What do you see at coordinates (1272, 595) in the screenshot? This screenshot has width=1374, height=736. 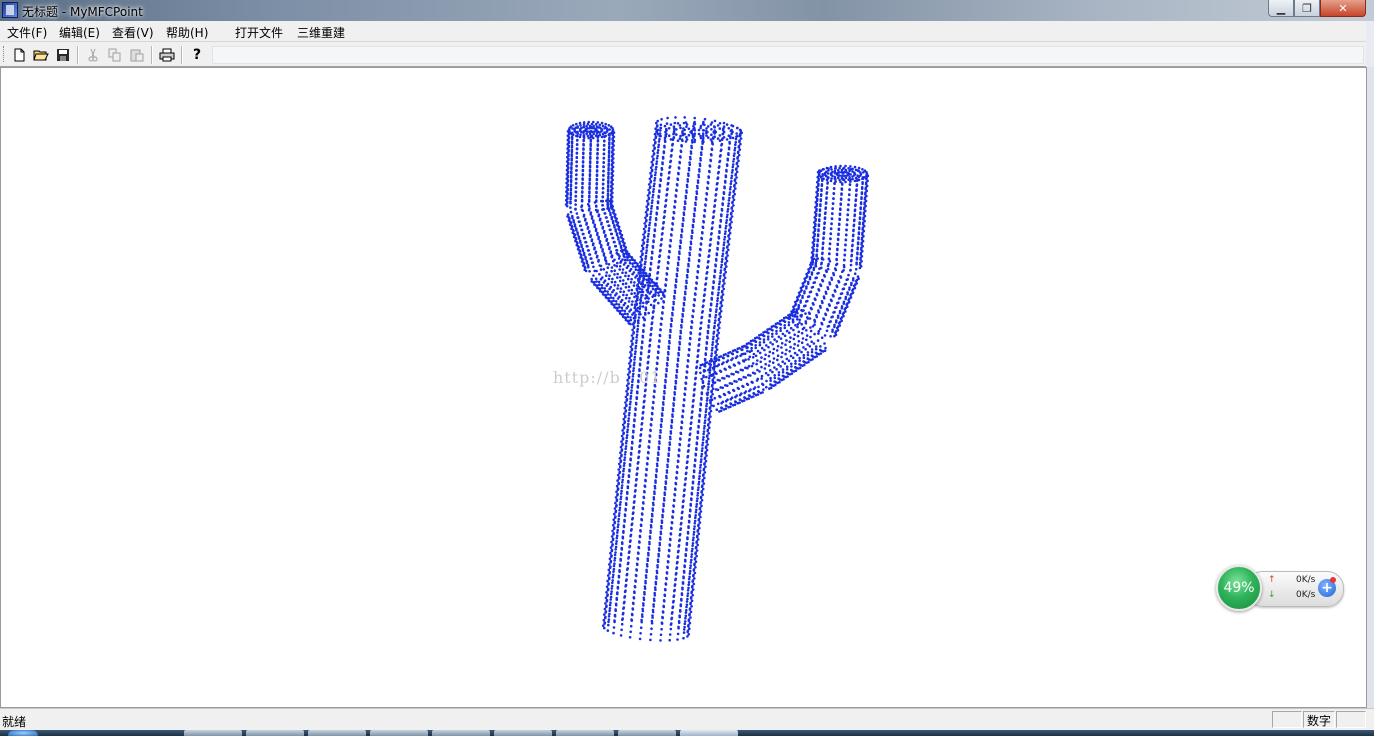 I see `download-arrow-icon: ↓` at bounding box center [1272, 595].